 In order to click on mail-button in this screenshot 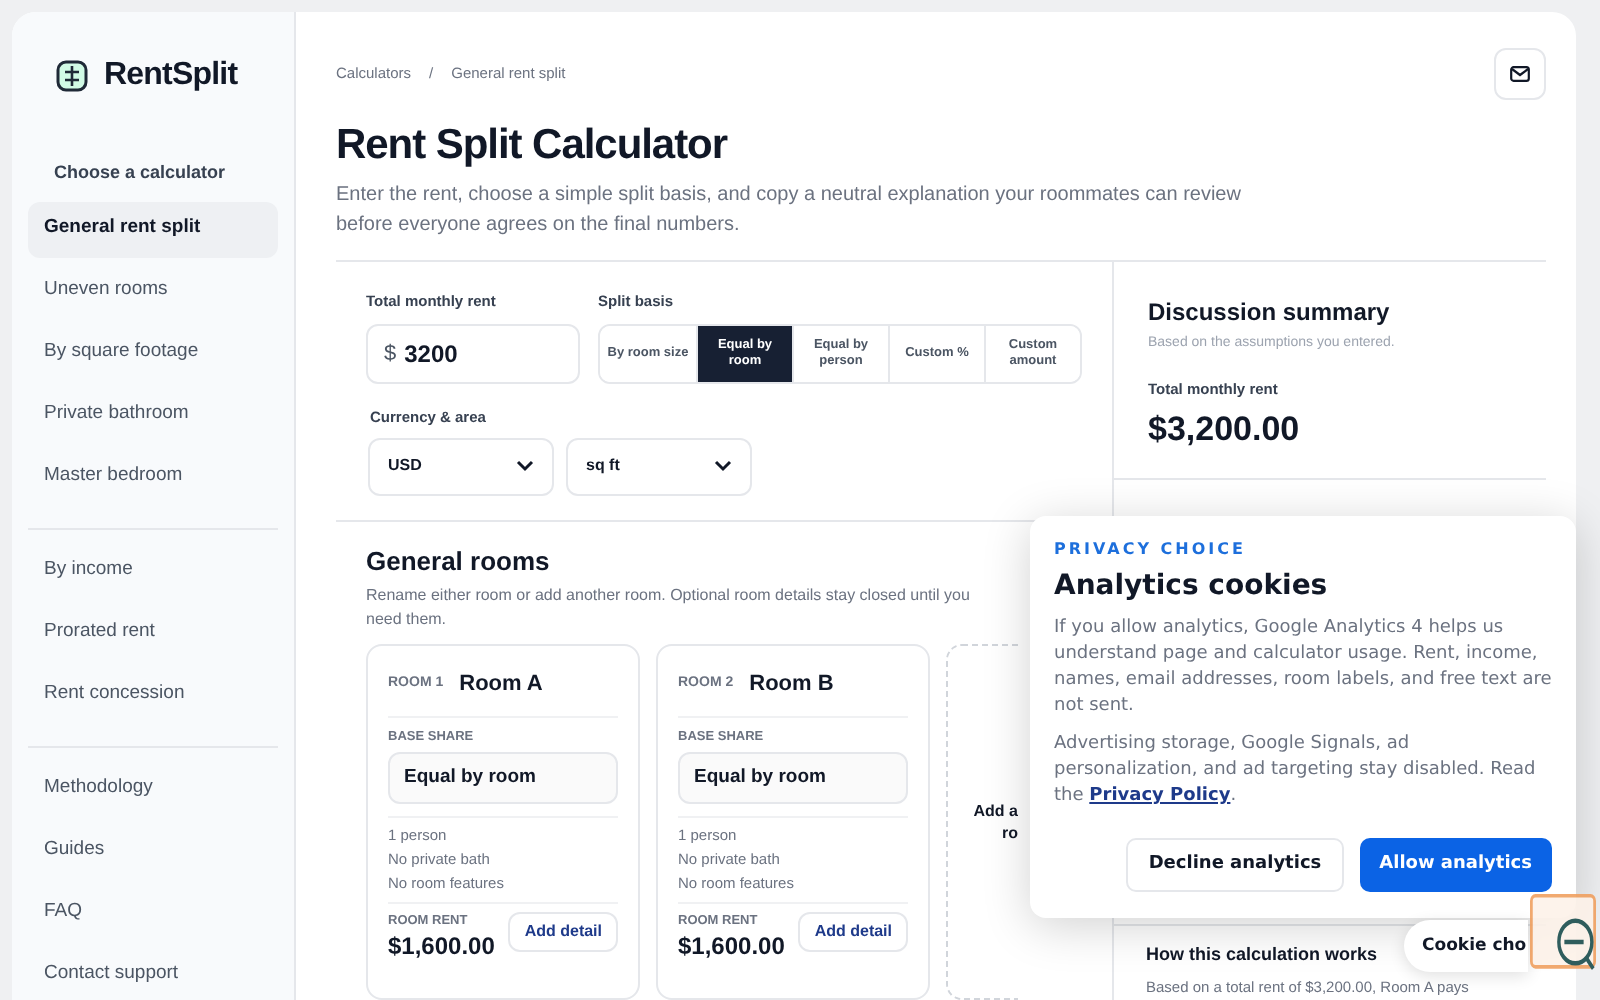, I will do `click(1520, 74)`.